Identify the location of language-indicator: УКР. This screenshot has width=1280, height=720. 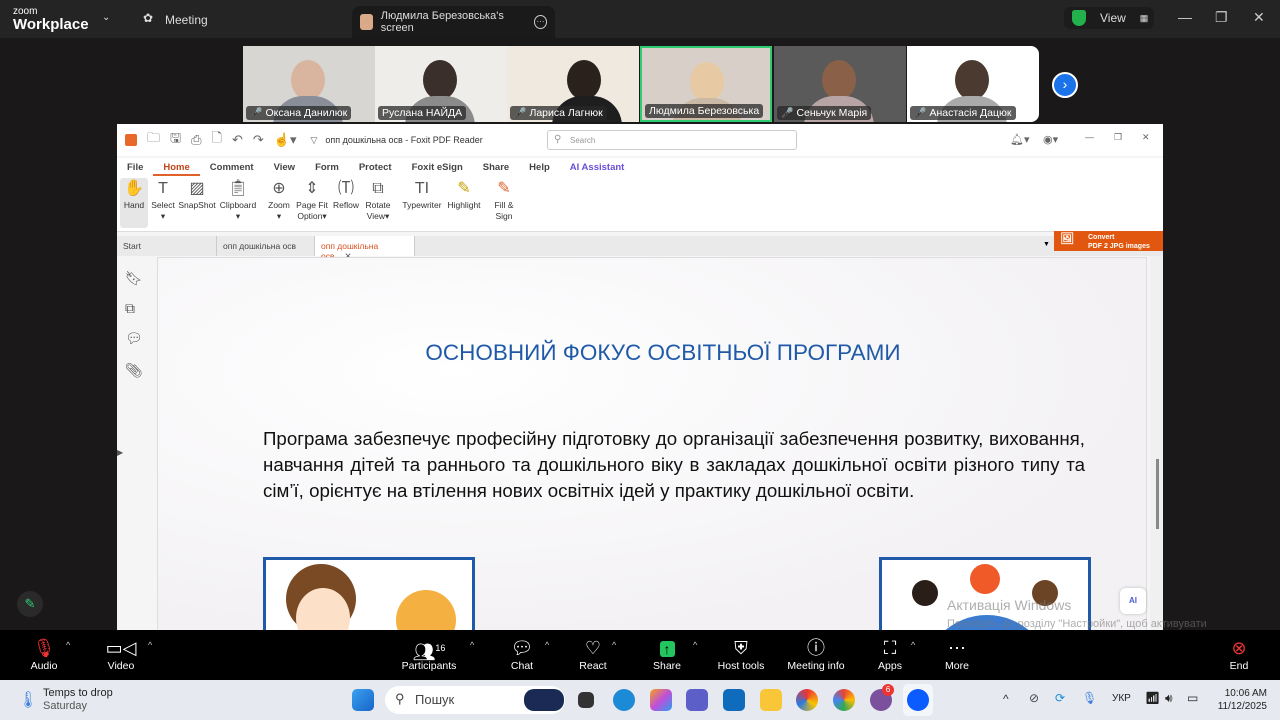
(1121, 698).